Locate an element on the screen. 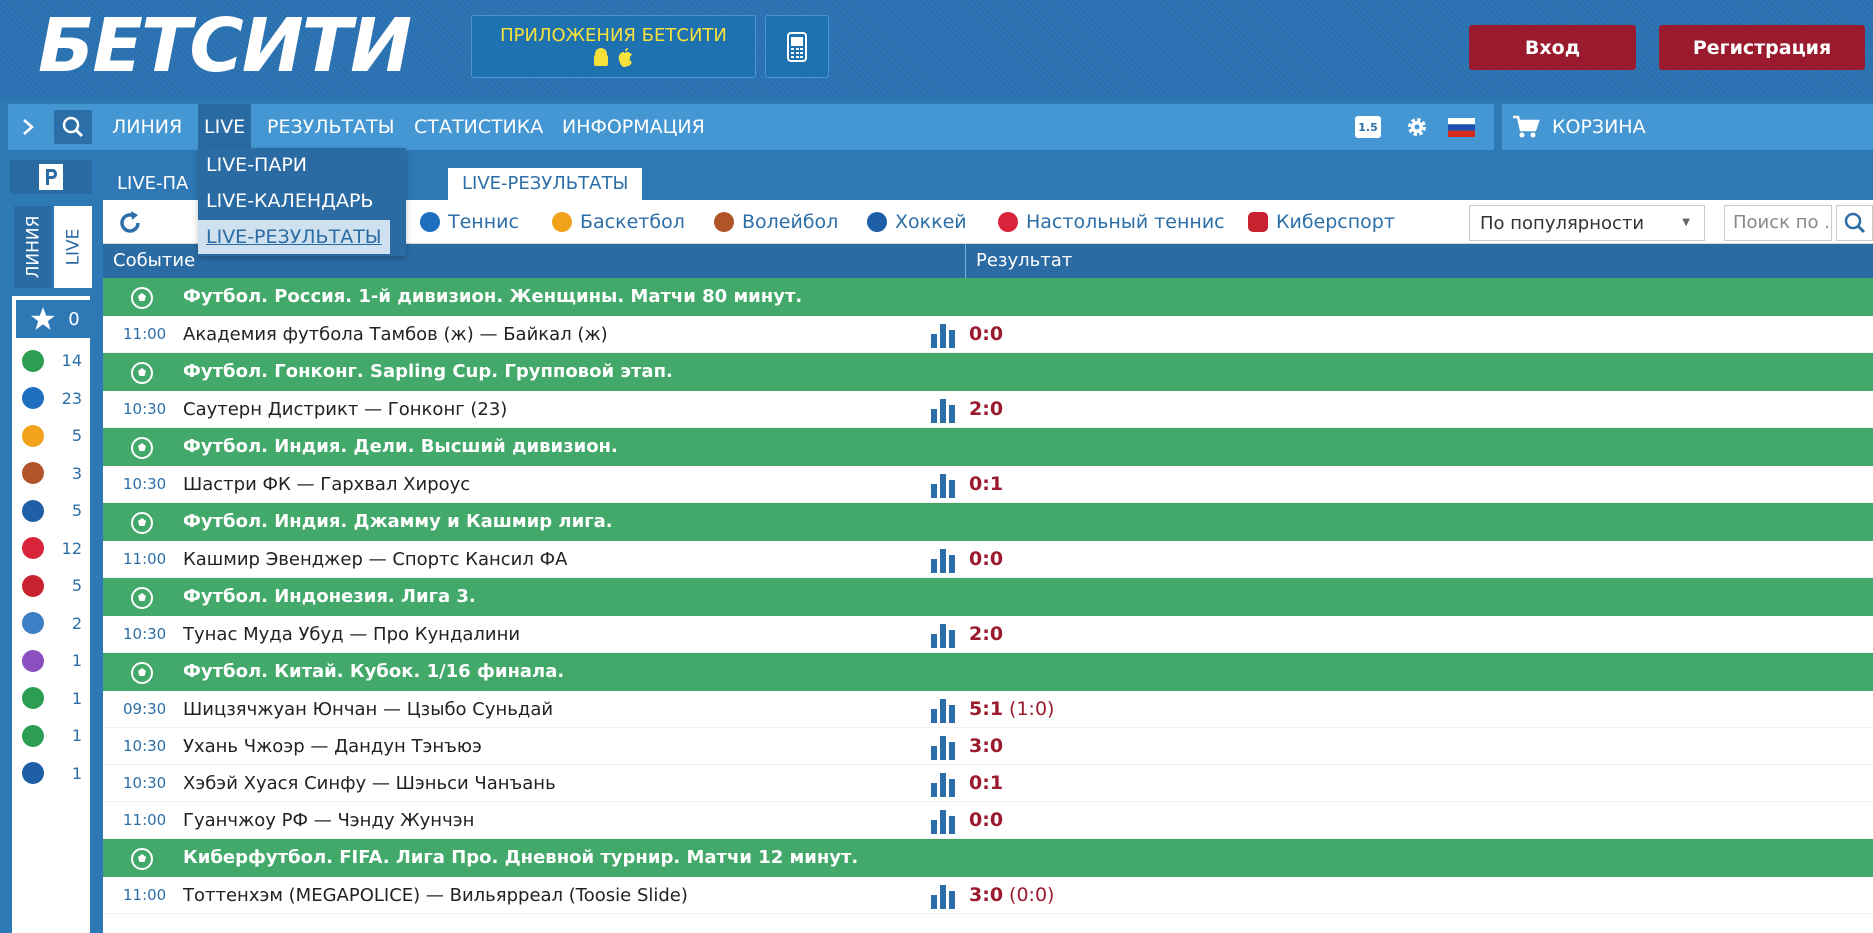 Image resolution: width=1873 pixels, height=933 pixels. filter-tennis-label: Теннис is located at coordinates (483, 222).